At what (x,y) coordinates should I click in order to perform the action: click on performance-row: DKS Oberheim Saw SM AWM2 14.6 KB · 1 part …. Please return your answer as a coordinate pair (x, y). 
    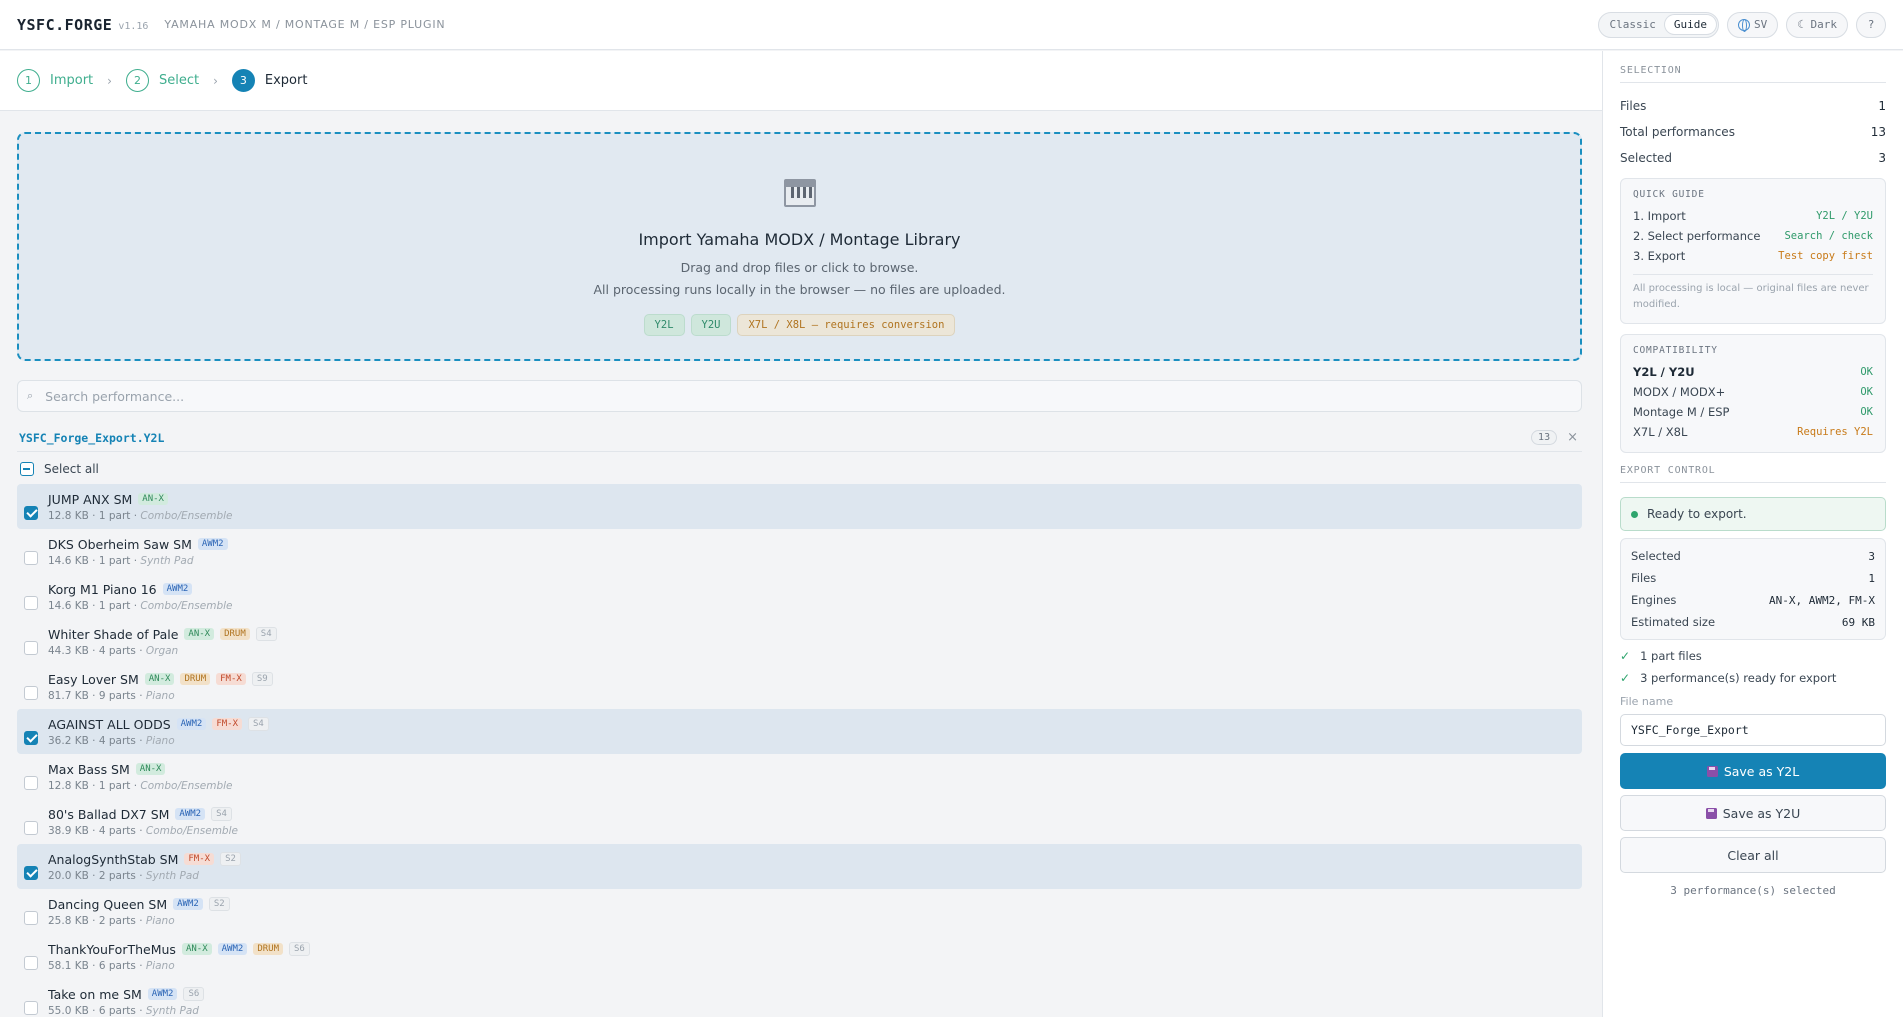
    Looking at the image, I should click on (799, 551).